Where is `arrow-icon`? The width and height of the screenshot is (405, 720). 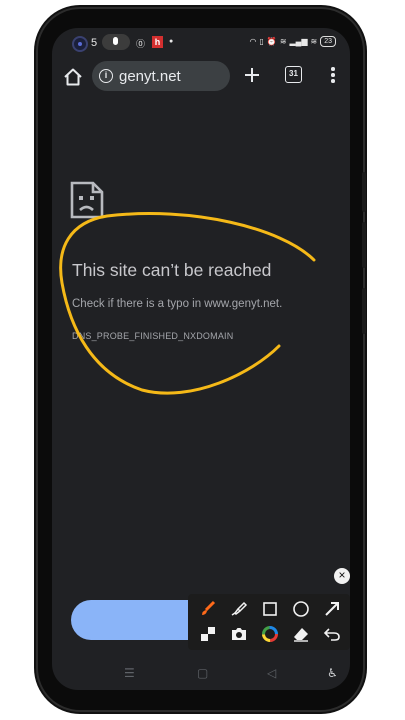
arrow-icon is located at coordinates (332, 609).